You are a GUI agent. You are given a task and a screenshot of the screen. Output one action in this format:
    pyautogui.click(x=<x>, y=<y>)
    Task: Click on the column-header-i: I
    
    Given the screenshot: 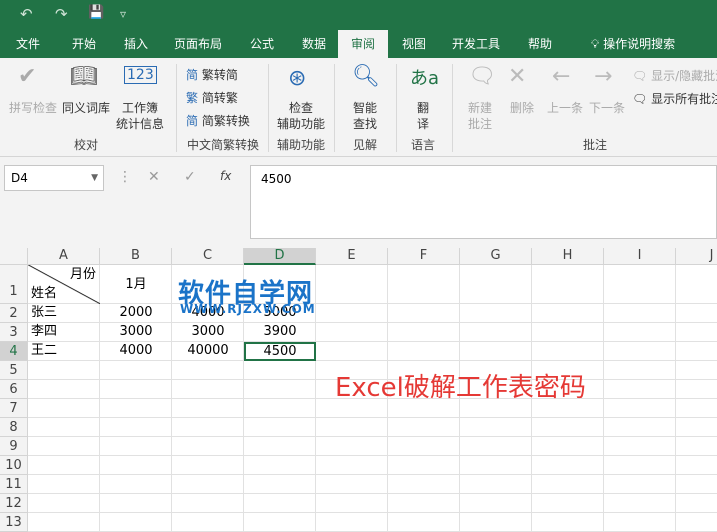 What is the action you would take?
    pyautogui.click(x=640, y=256)
    